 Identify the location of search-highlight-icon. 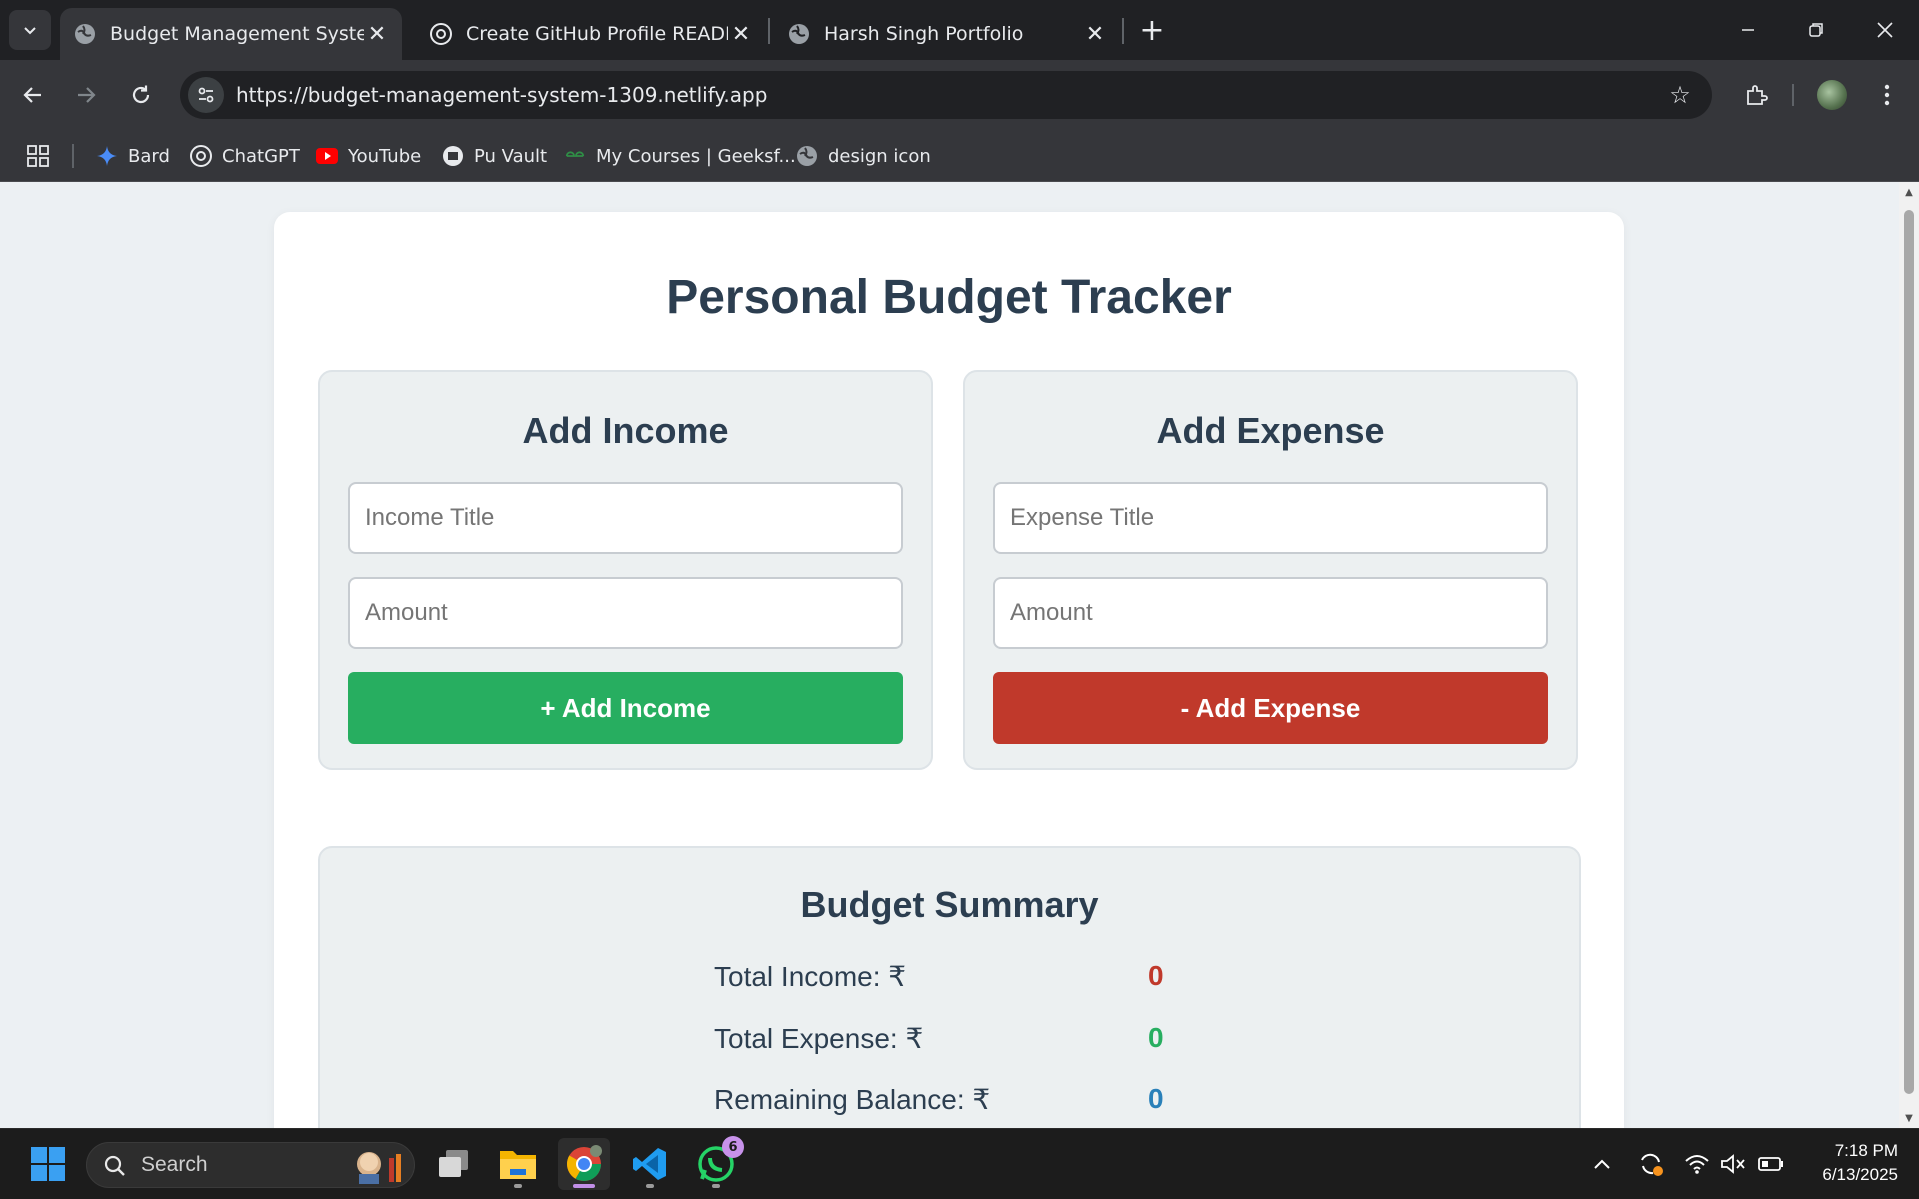
(379, 1168).